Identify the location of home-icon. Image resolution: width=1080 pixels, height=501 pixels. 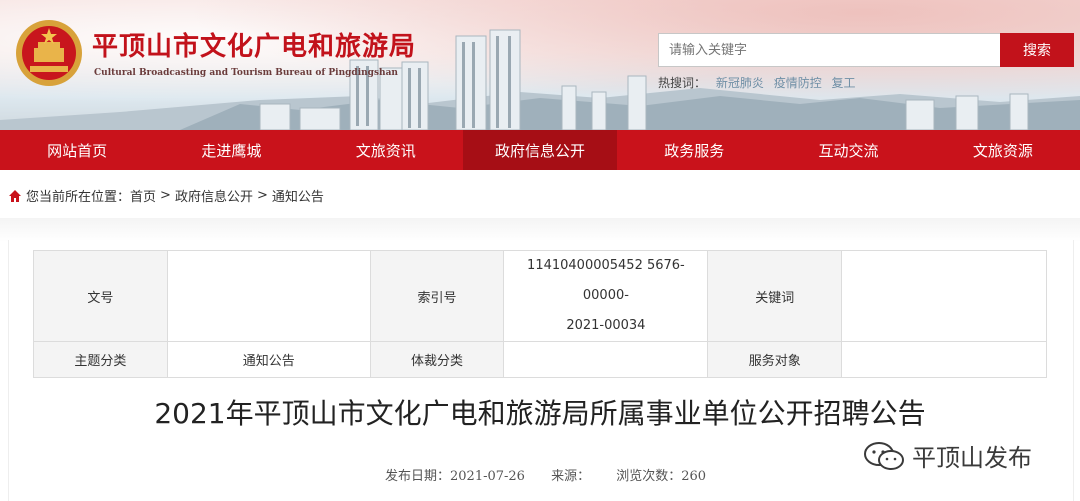
(15, 195).